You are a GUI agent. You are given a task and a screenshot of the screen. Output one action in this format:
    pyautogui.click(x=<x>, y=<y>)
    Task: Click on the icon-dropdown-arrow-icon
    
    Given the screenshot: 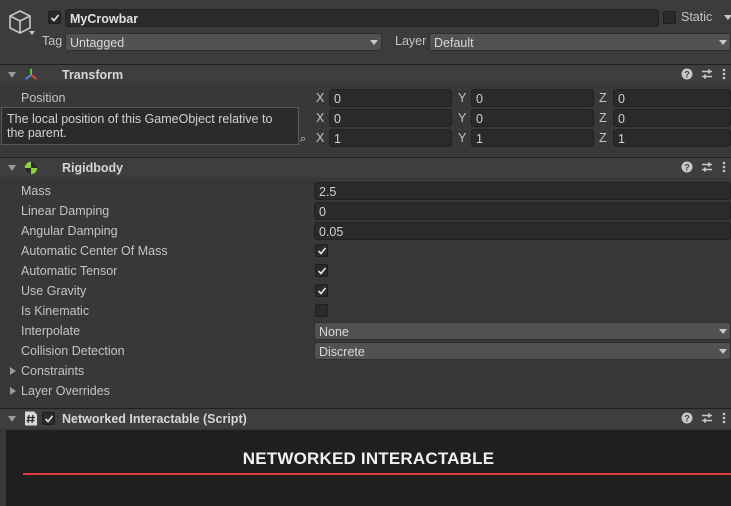 What is the action you would take?
    pyautogui.click(x=32, y=33)
    